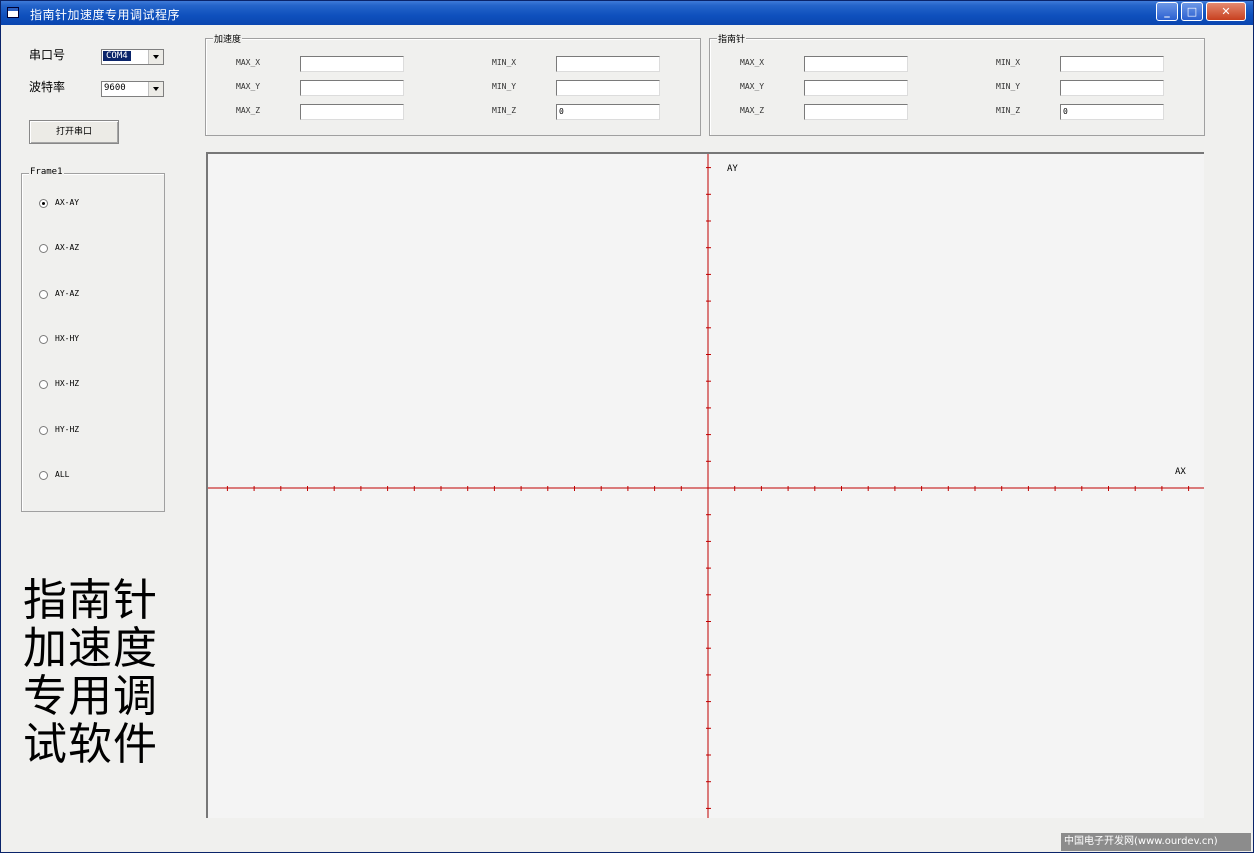 This screenshot has width=1254, height=853. What do you see at coordinates (90, 648) in the screenshot?
I see `big-text-line-2: 加速度` at bounding box center [90, 648].